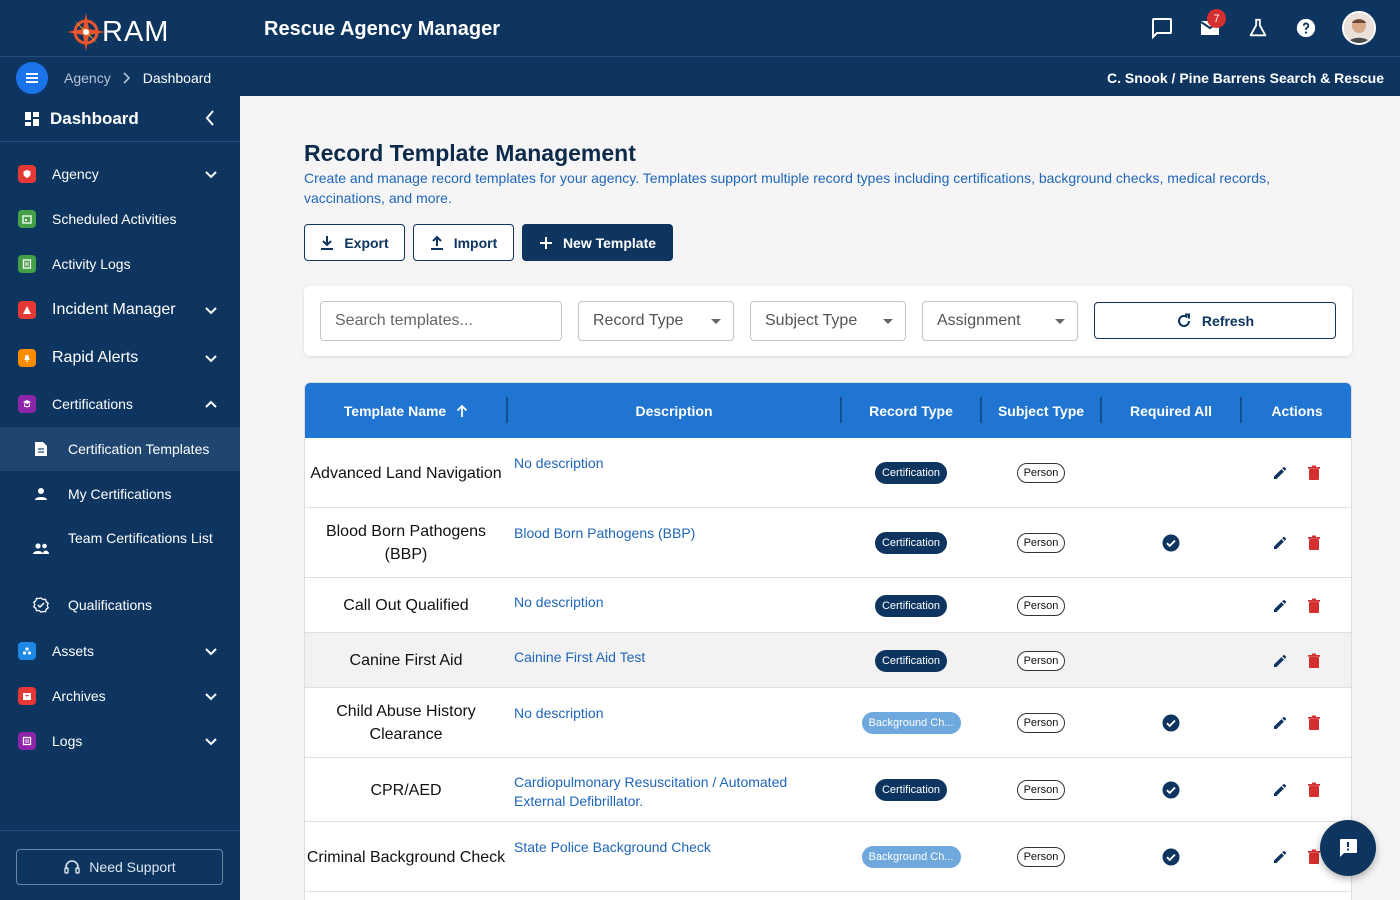 This screenshot has height=900, width=1400. What do you see at coordinates (87, 78) in the screenshot?
I see `breadcrumb-parent: Agency` at bounding box center [87, 78].